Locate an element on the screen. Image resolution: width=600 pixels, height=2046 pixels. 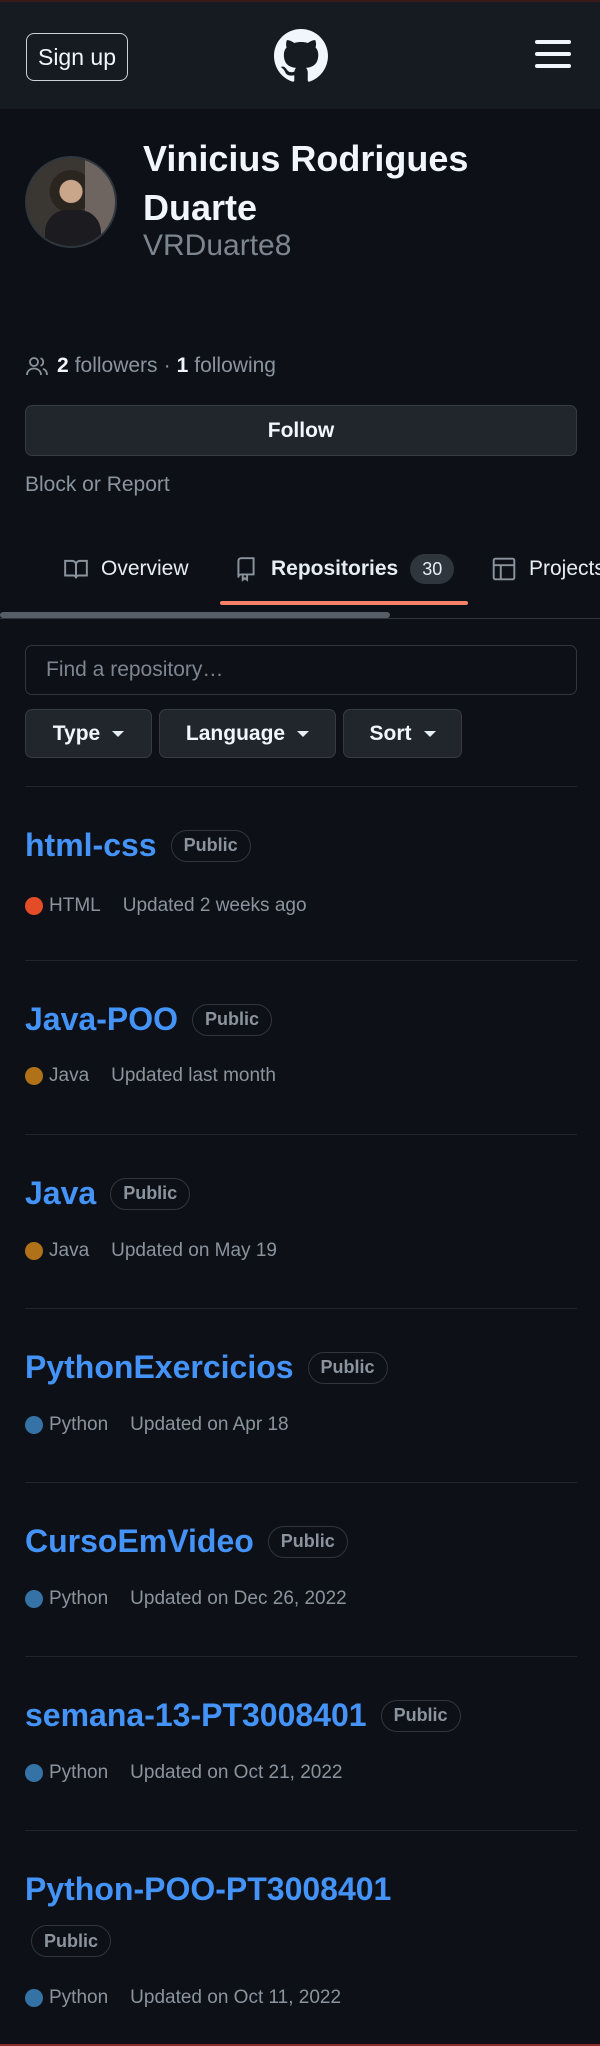
tab-repositories: Repositories 30 is located at coordinates (344, 569).